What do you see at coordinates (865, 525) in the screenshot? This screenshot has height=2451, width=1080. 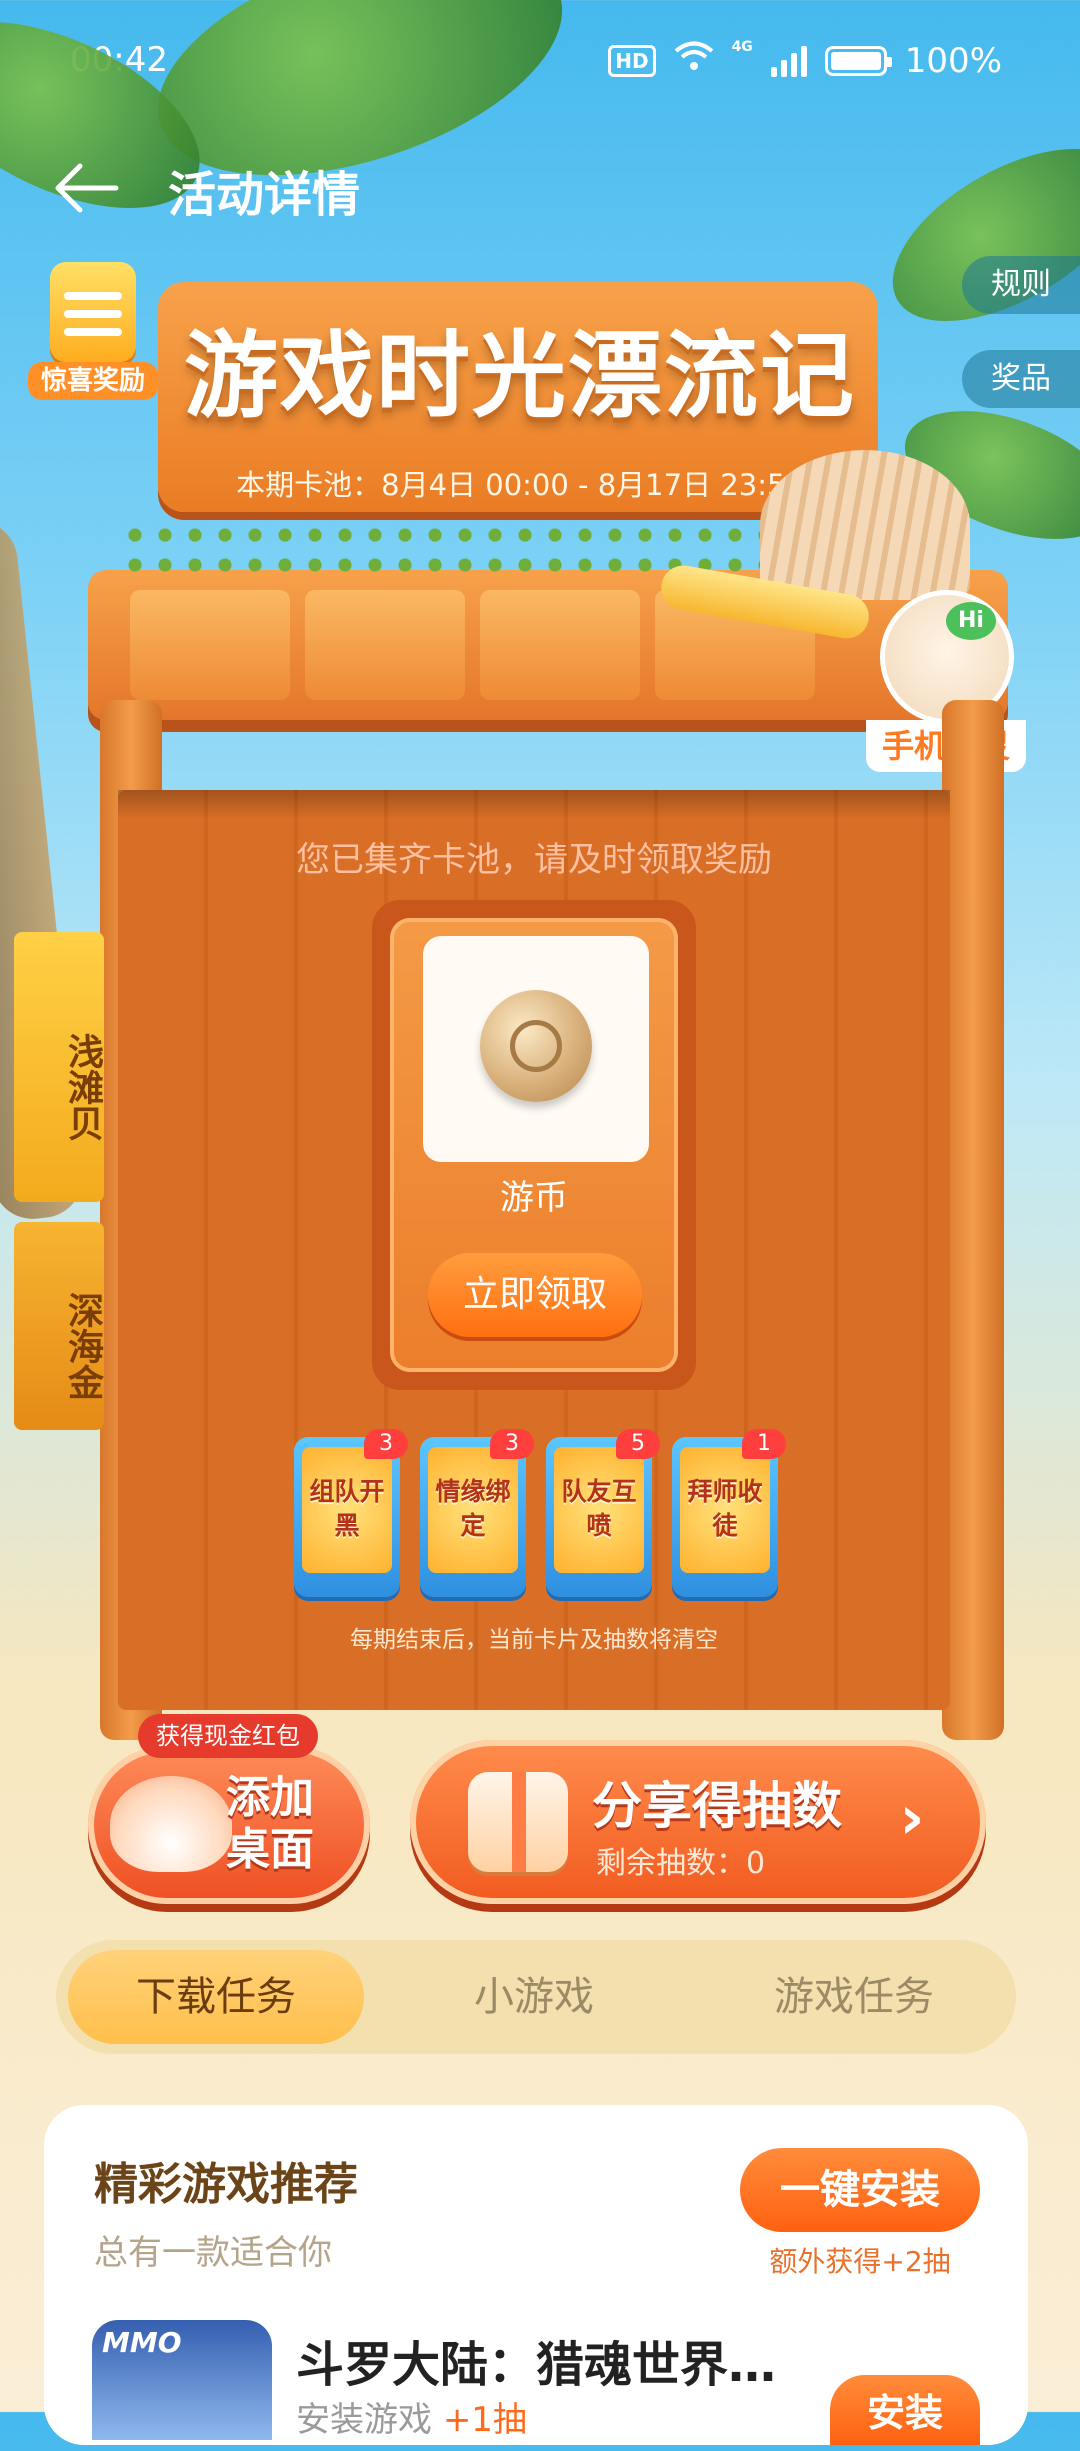 I see `seashell-decoration` at bounding box center [865, 525].